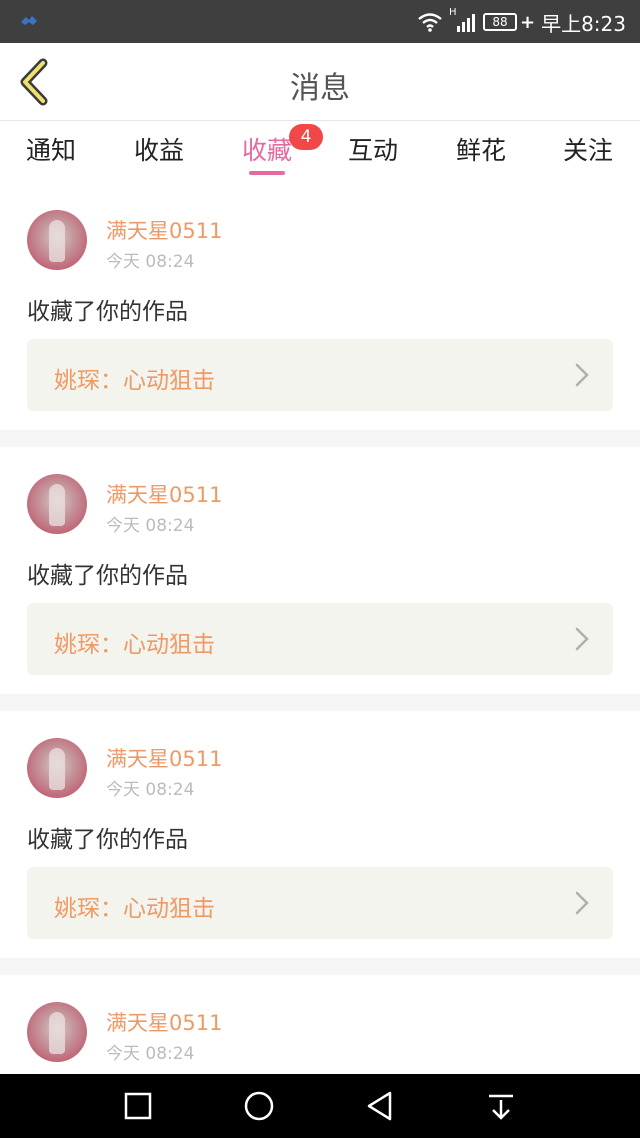 This screenshot has height=1138, width=640. I want to click on status-time: 早上8:23, so click(583, 23).